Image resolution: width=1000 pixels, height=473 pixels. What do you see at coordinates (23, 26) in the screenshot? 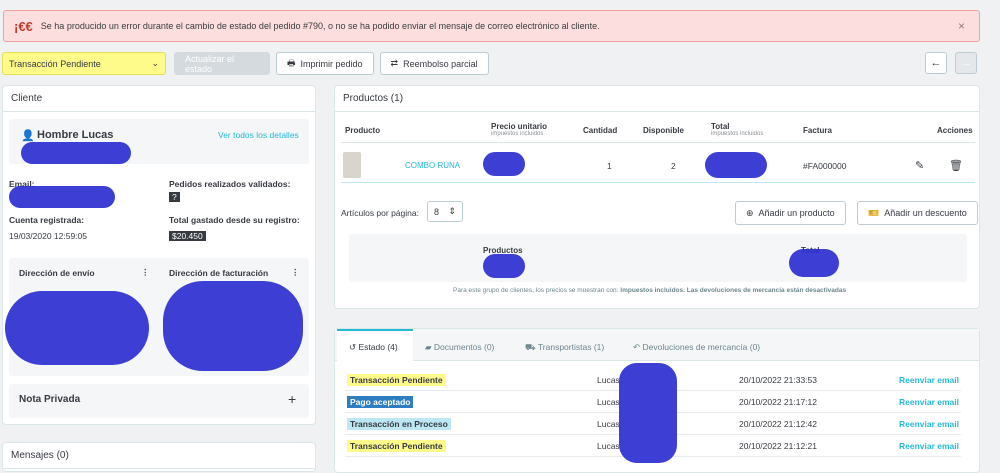
I see `alert-icon: ¡€€` at bounding box center [23, 26].